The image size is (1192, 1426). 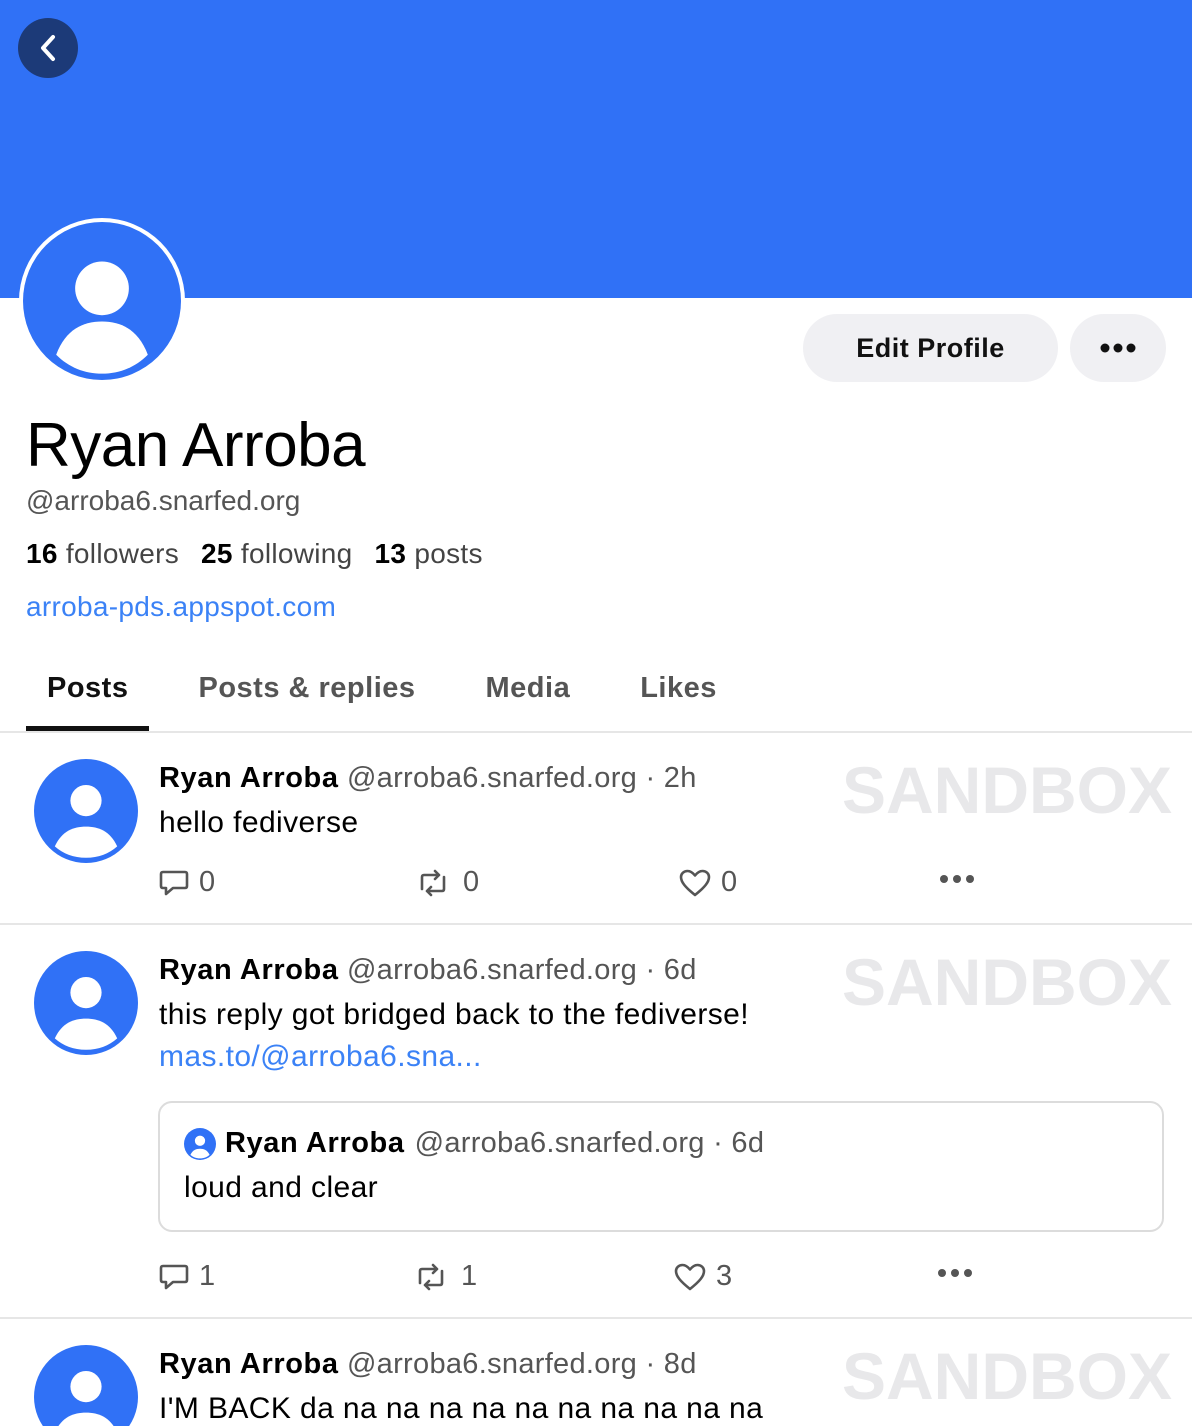 I want to click on like-button: 0, so click(x=708, y=882).